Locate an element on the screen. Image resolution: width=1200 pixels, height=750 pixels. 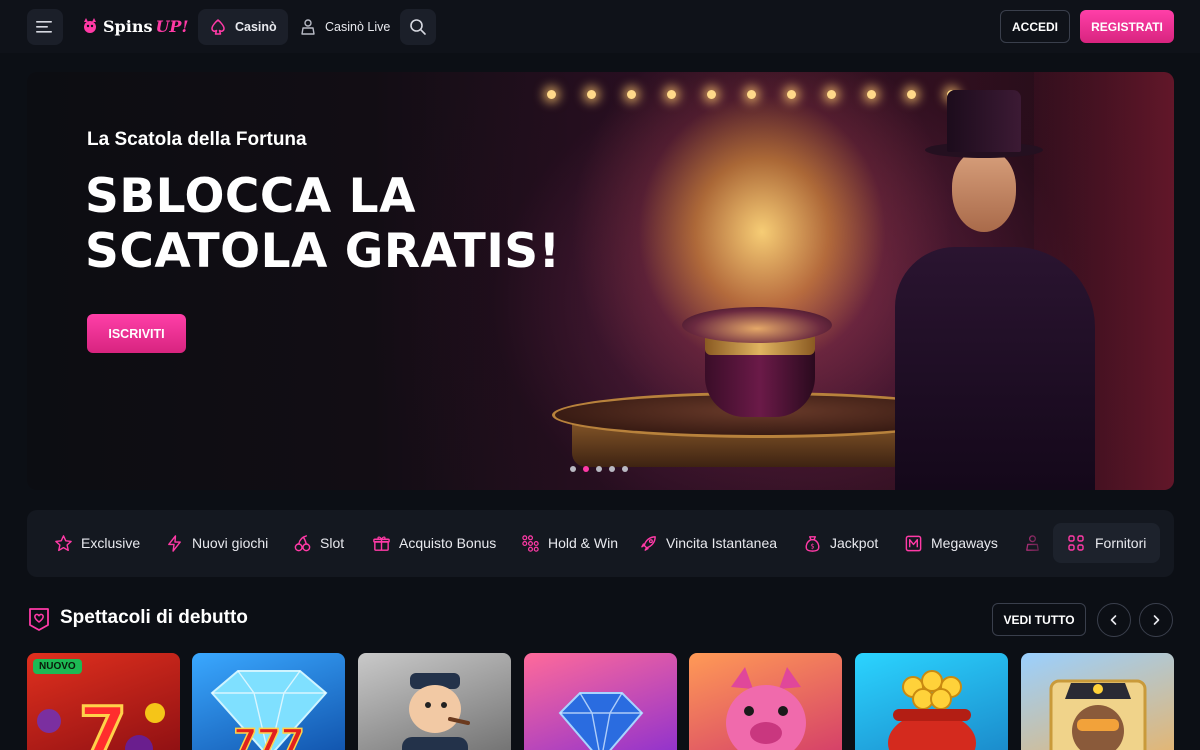
svg-text: 7 is located at coordinates (103, 721).